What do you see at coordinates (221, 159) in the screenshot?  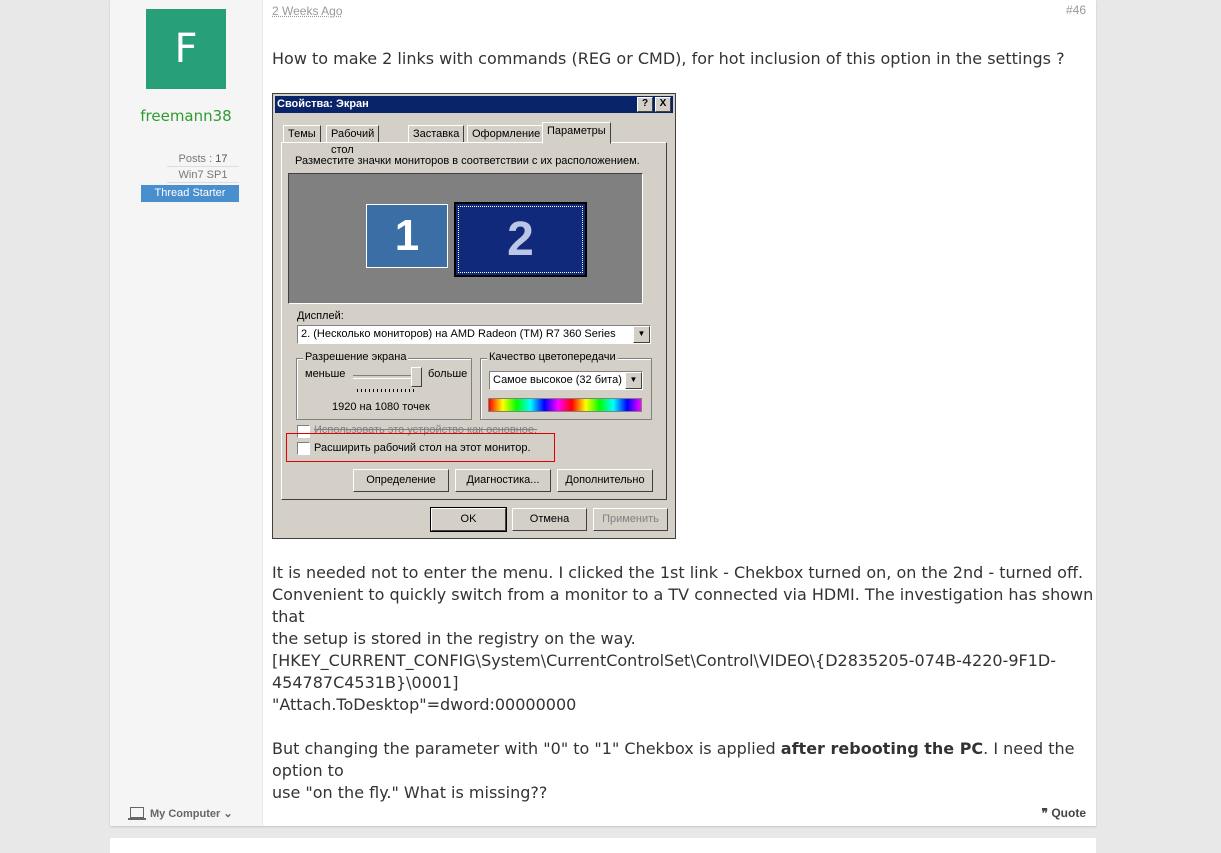 I see `posts-count: 17` at bounding box center [221, 159].